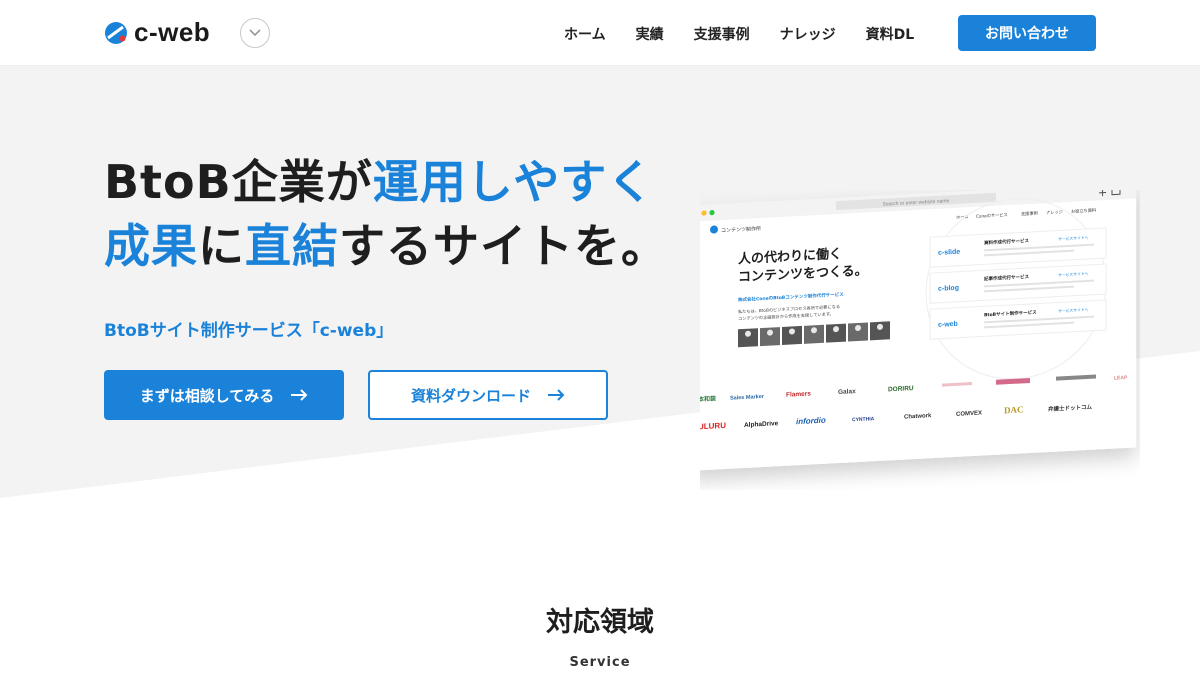  I want to click on logo-mark-icon, so click(116, 32).